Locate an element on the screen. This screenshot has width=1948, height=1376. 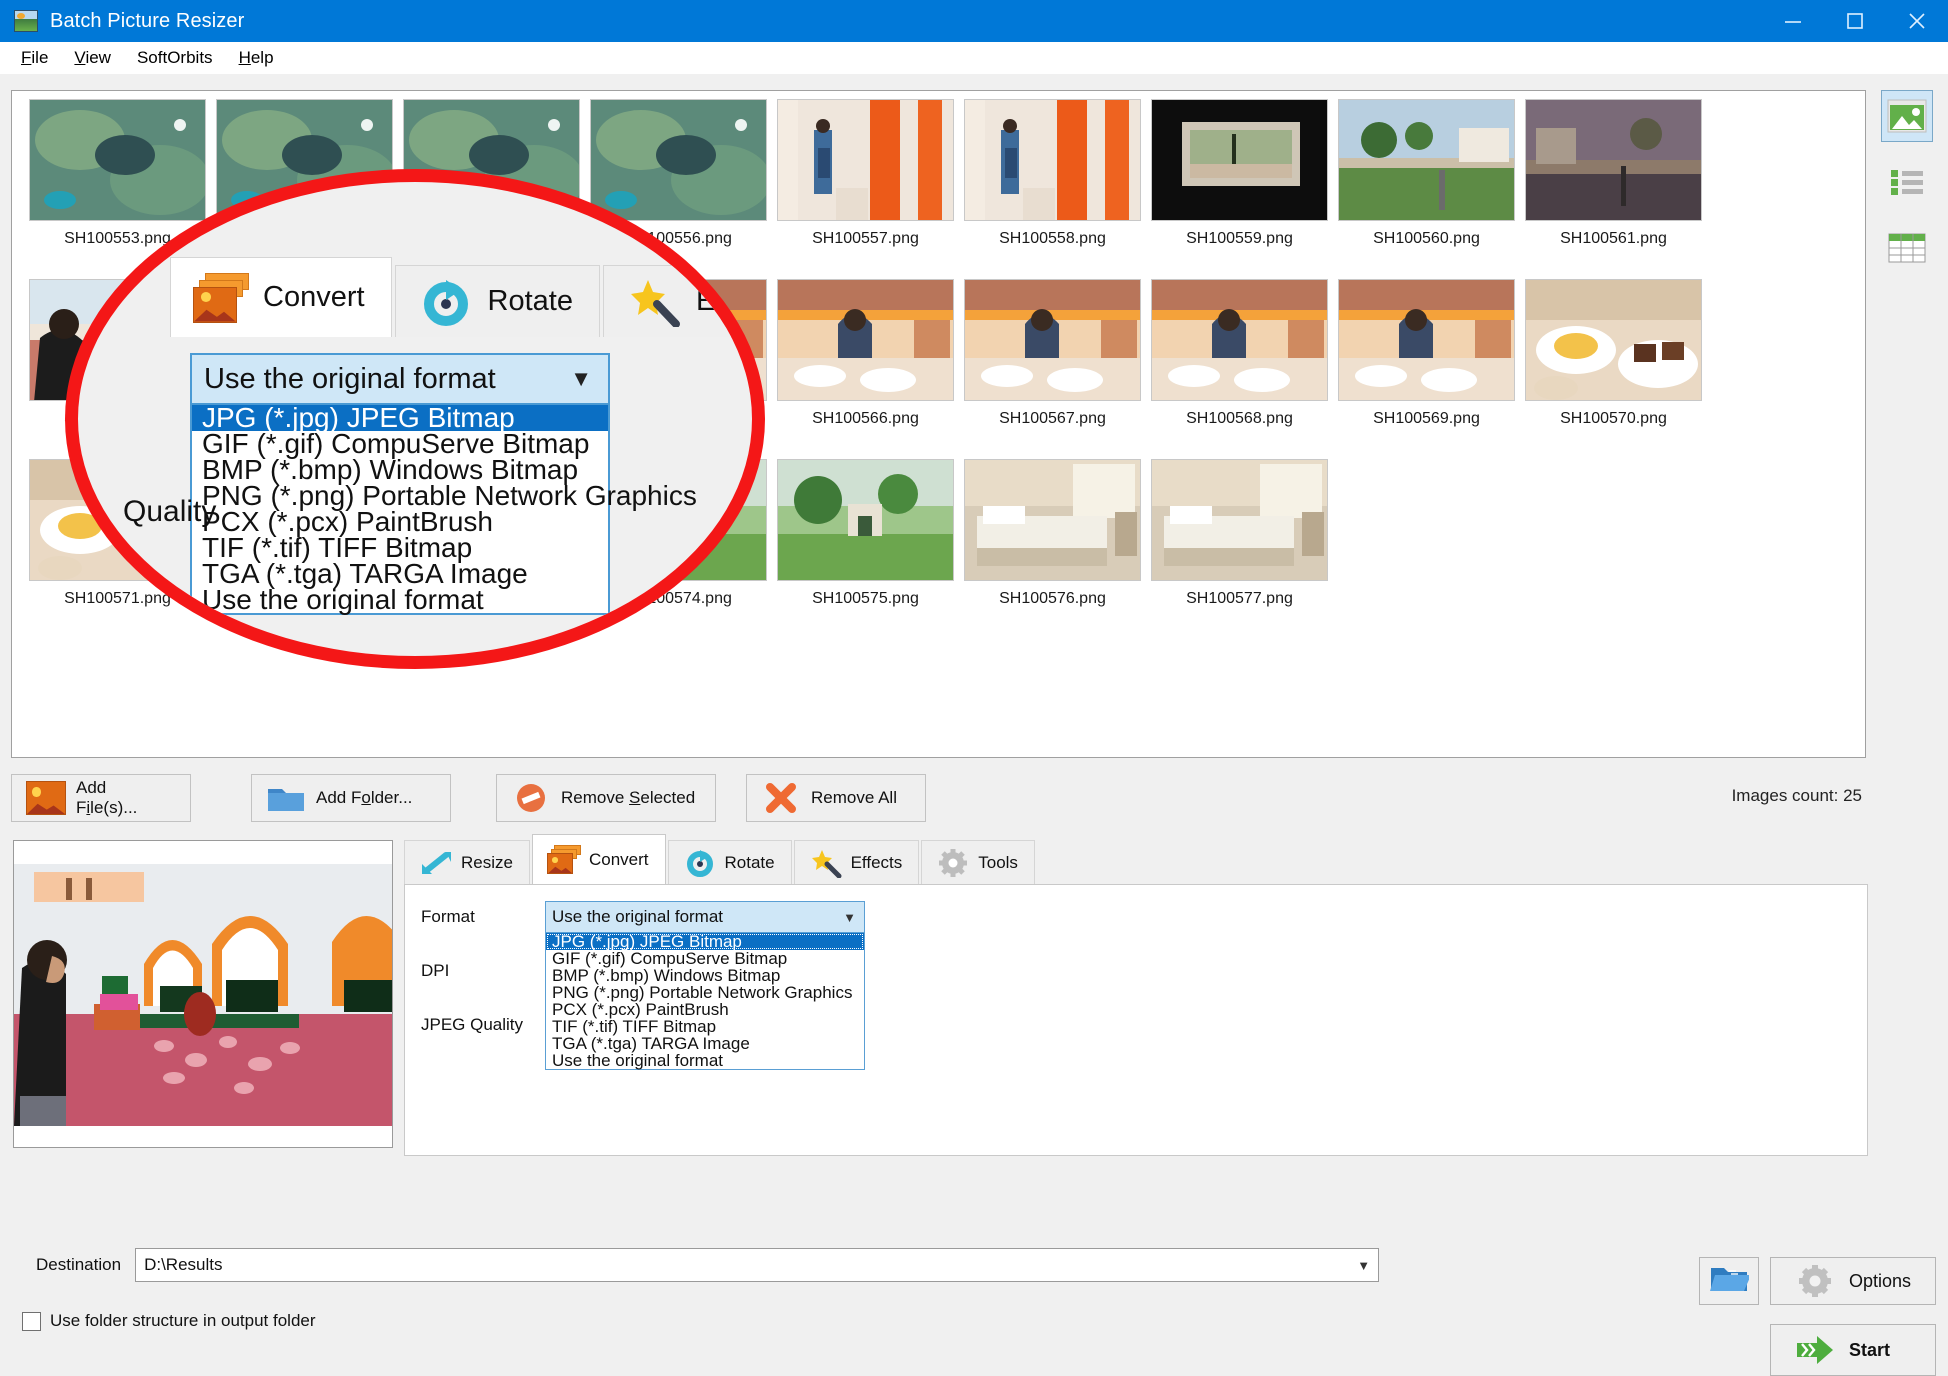
tab-effects-label: Effects is located at coordinates (876, 862).